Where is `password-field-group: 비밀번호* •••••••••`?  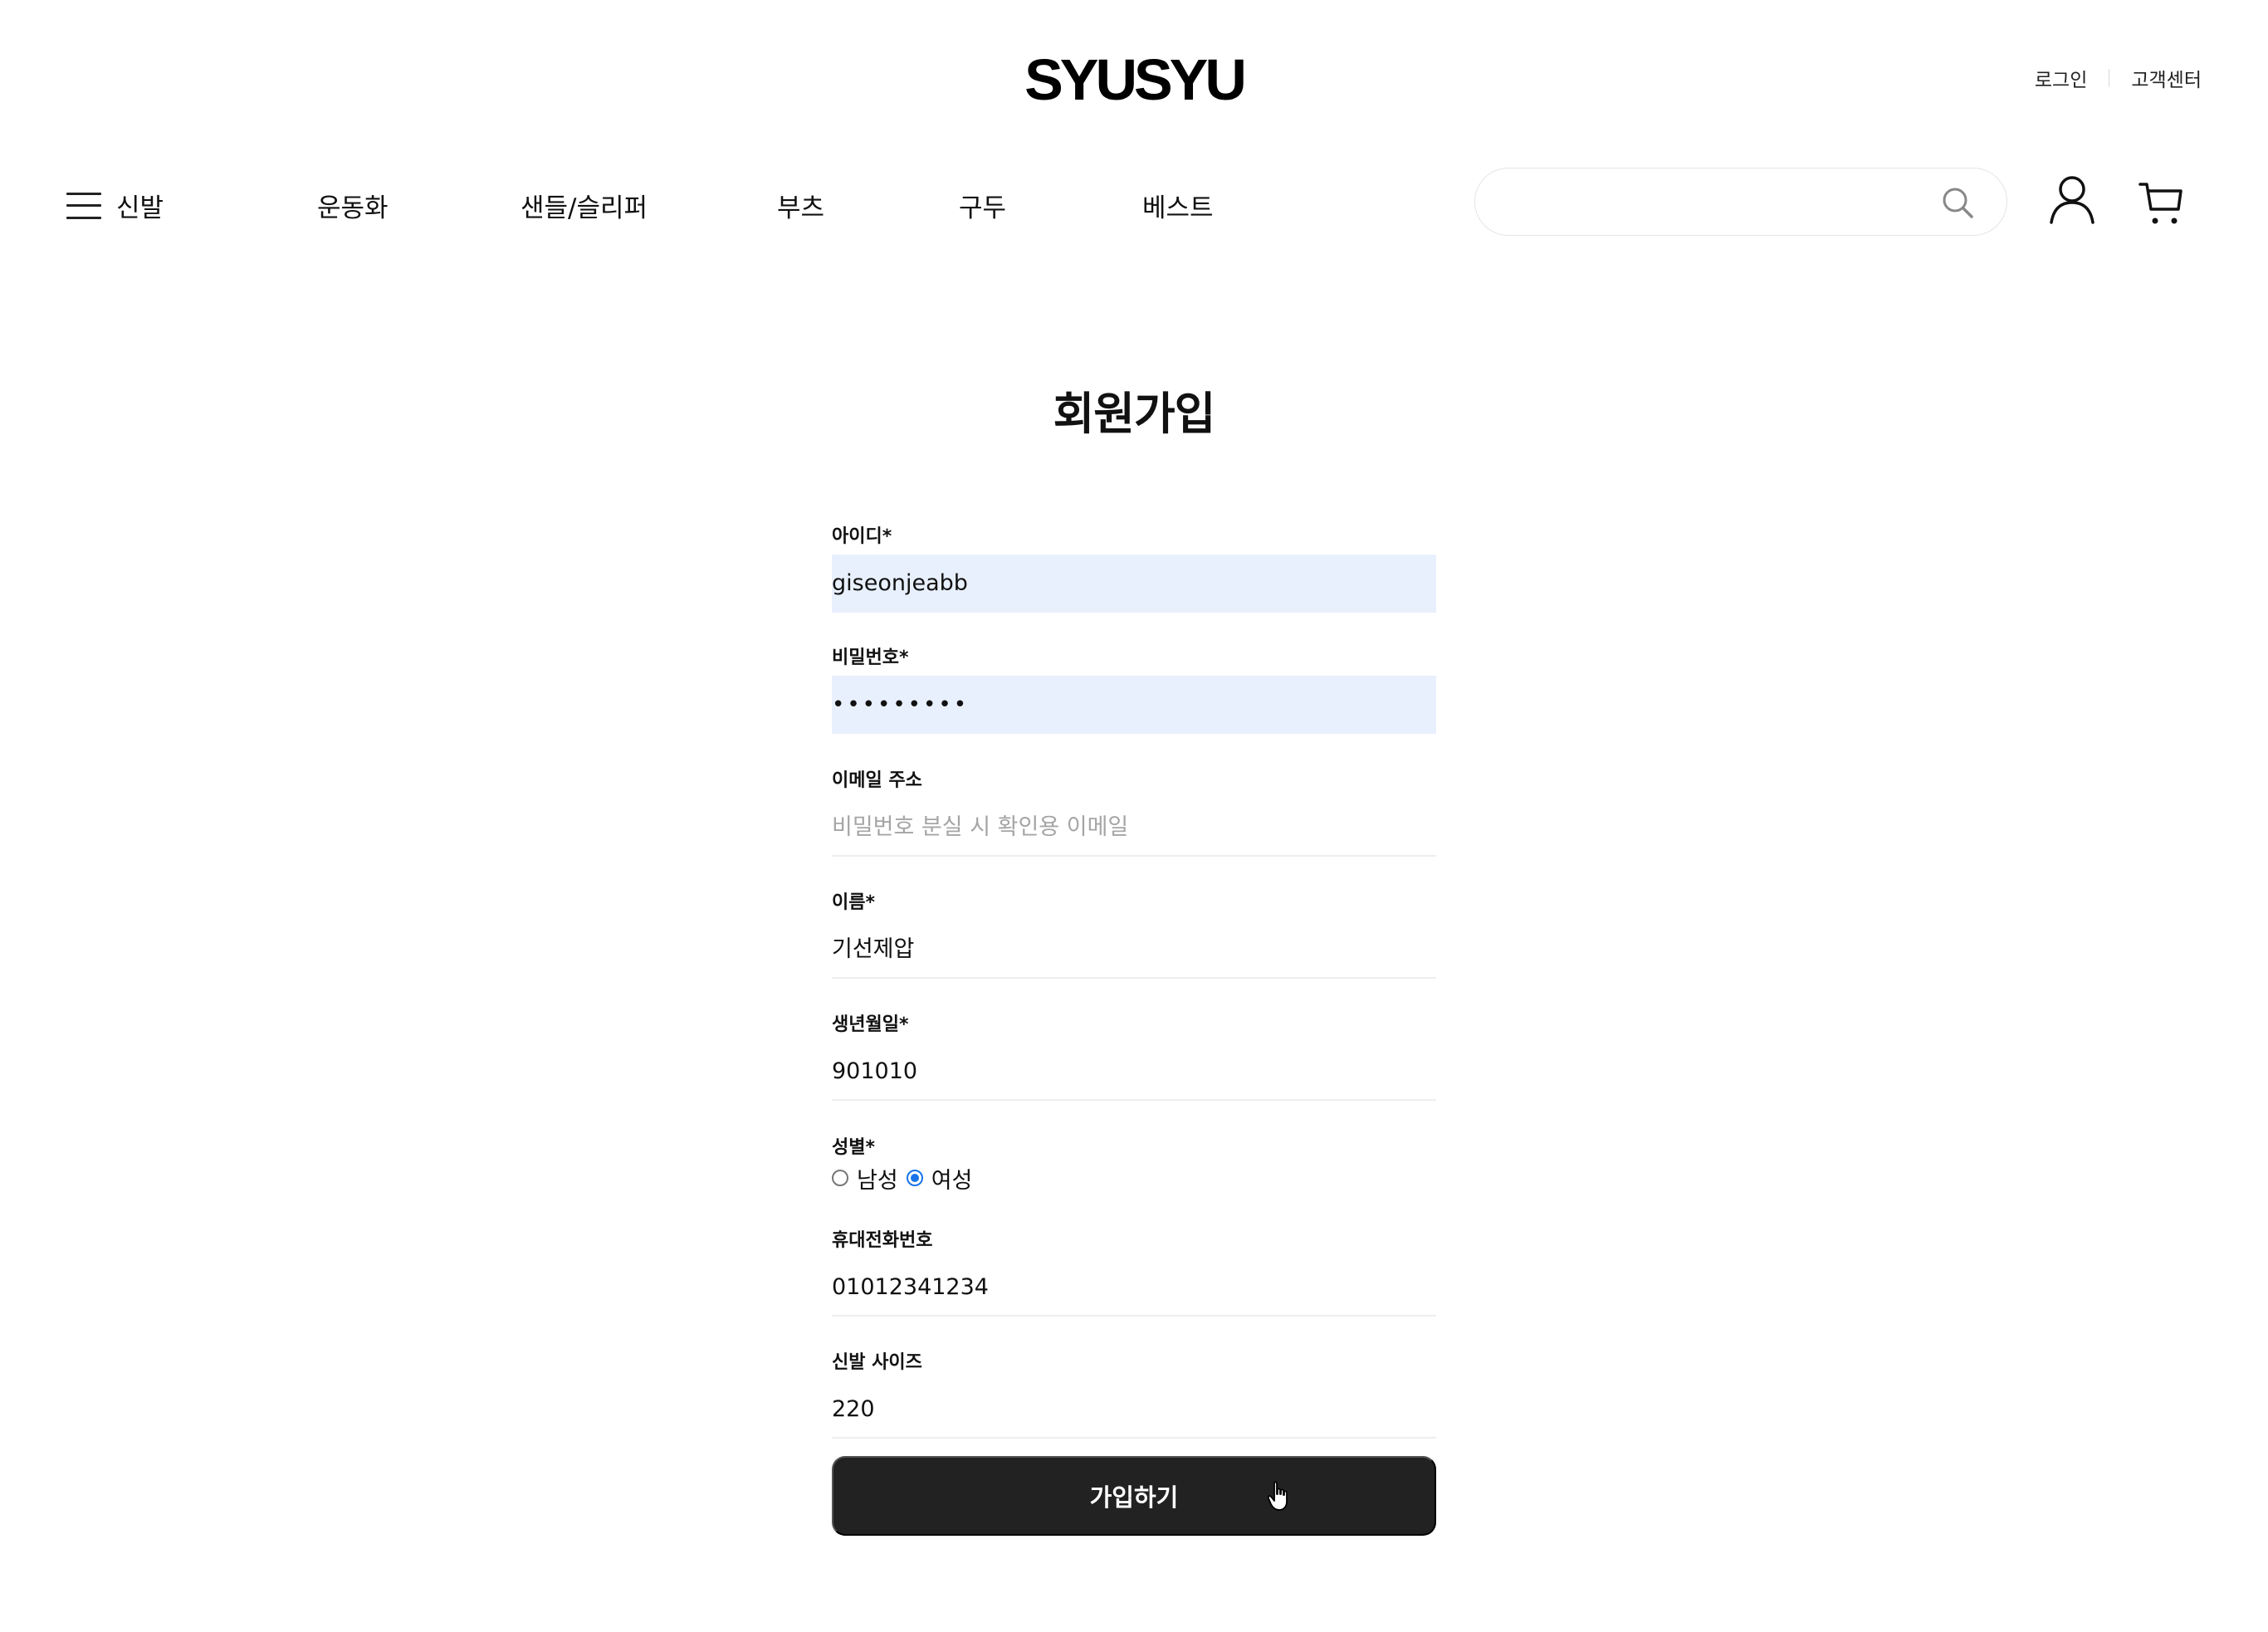
password-field-group: 비밀번호* ••••••••• is located at coordinates (1134, 690).